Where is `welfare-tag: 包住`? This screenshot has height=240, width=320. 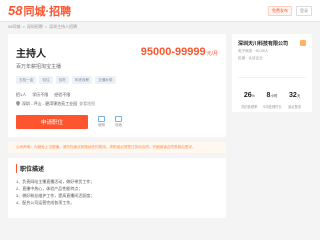 welfare-tag: 包住 is located at coordinates (46, 80).